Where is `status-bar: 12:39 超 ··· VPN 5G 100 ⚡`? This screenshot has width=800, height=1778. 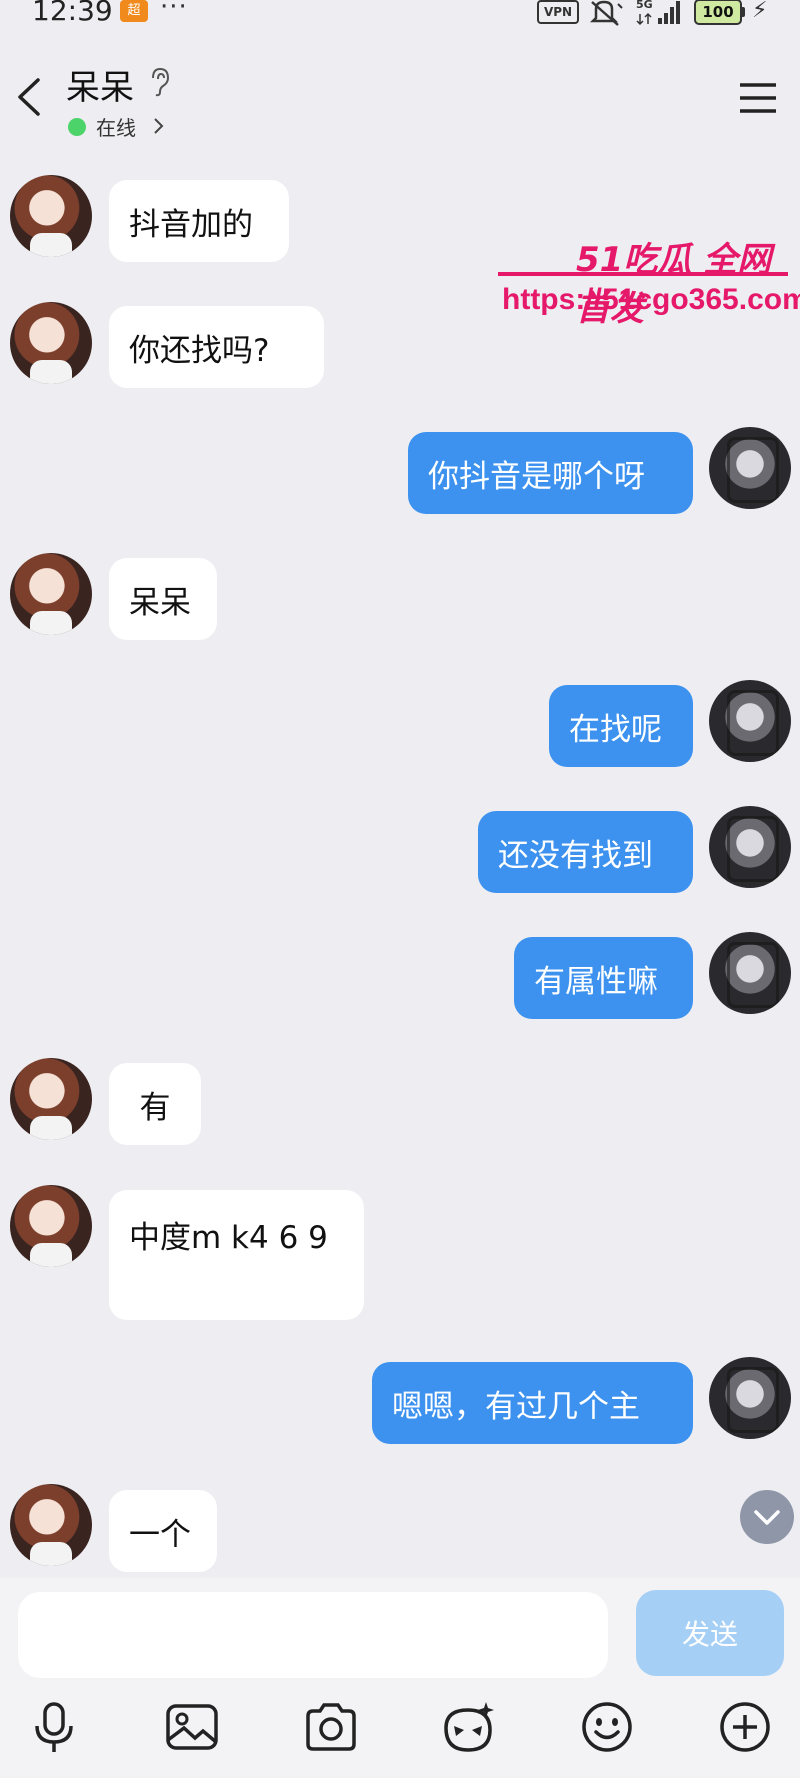 status-bar: 12:39 超 ··· VPN 5G 100 ⚡ is located at coordinates (400, 18).